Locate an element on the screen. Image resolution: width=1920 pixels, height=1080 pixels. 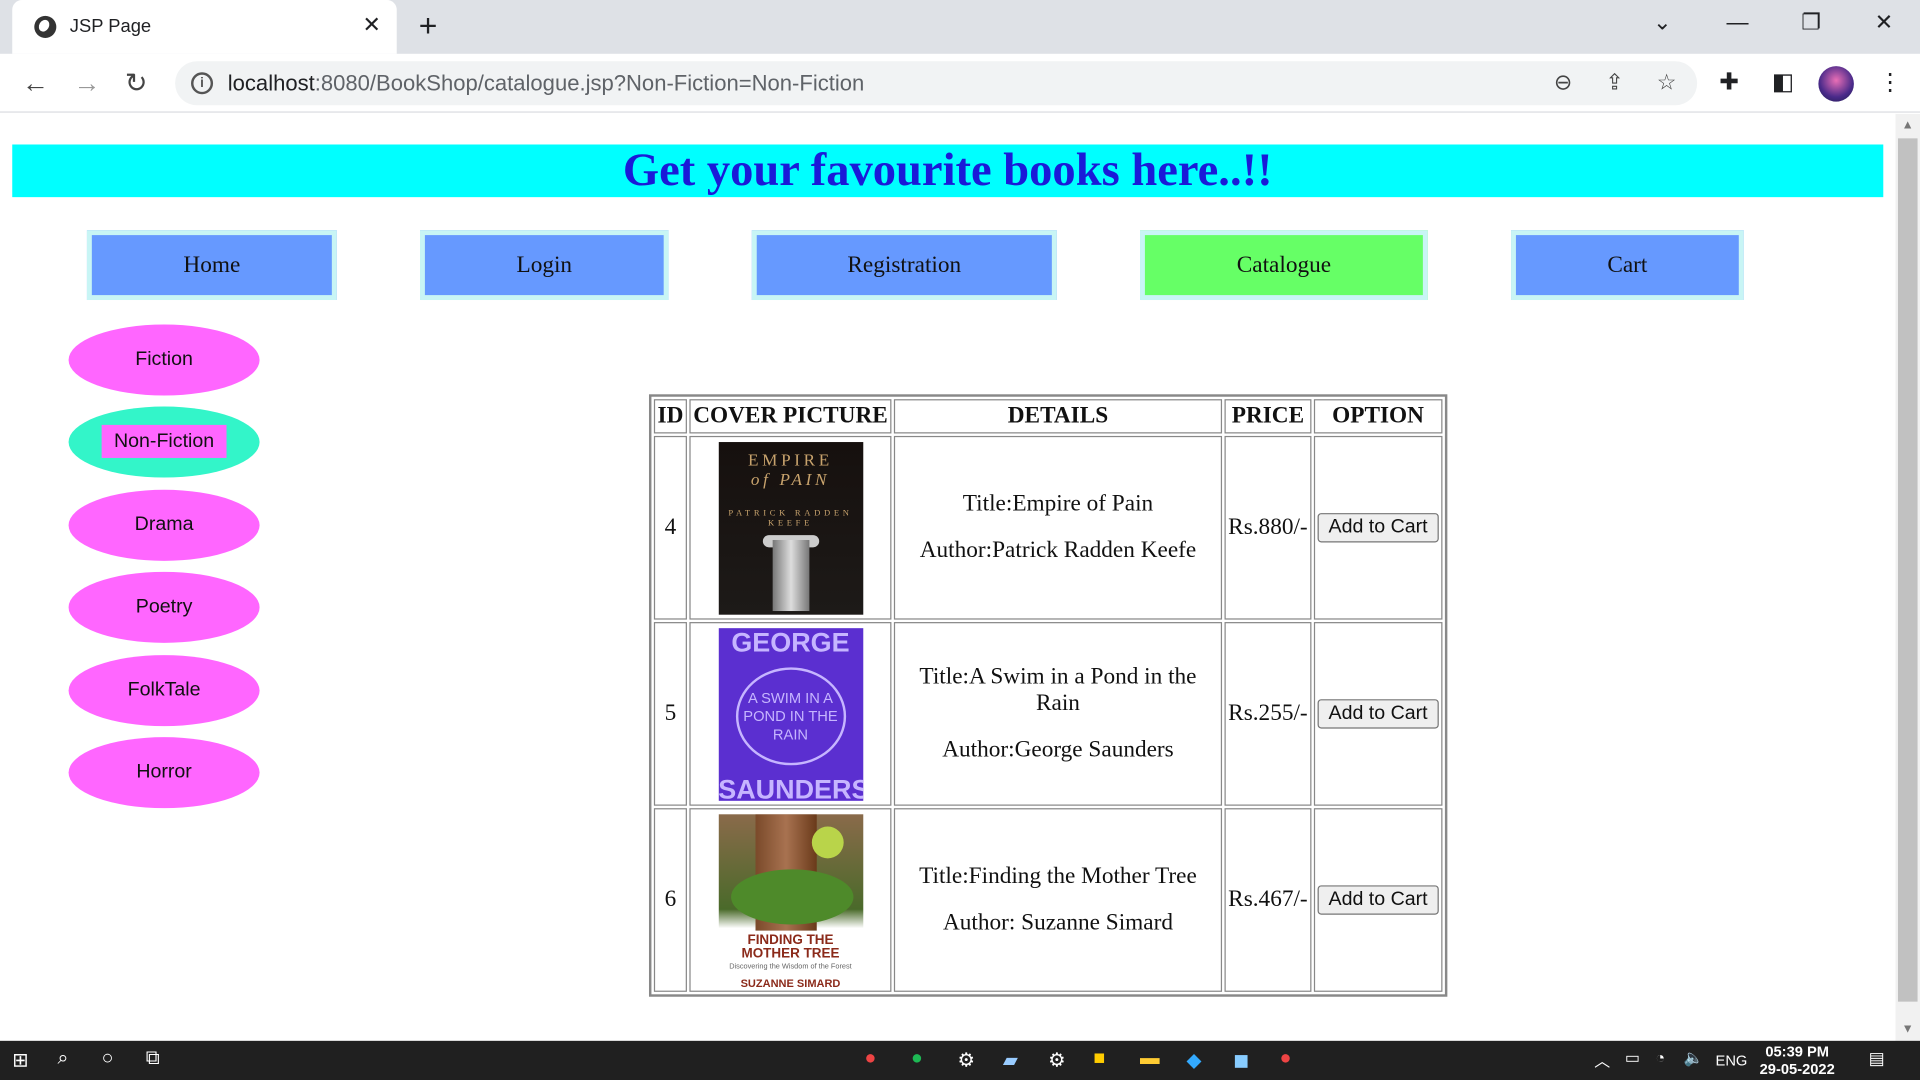
app-icon: ▰ is located at coordinates (1010, 1060).